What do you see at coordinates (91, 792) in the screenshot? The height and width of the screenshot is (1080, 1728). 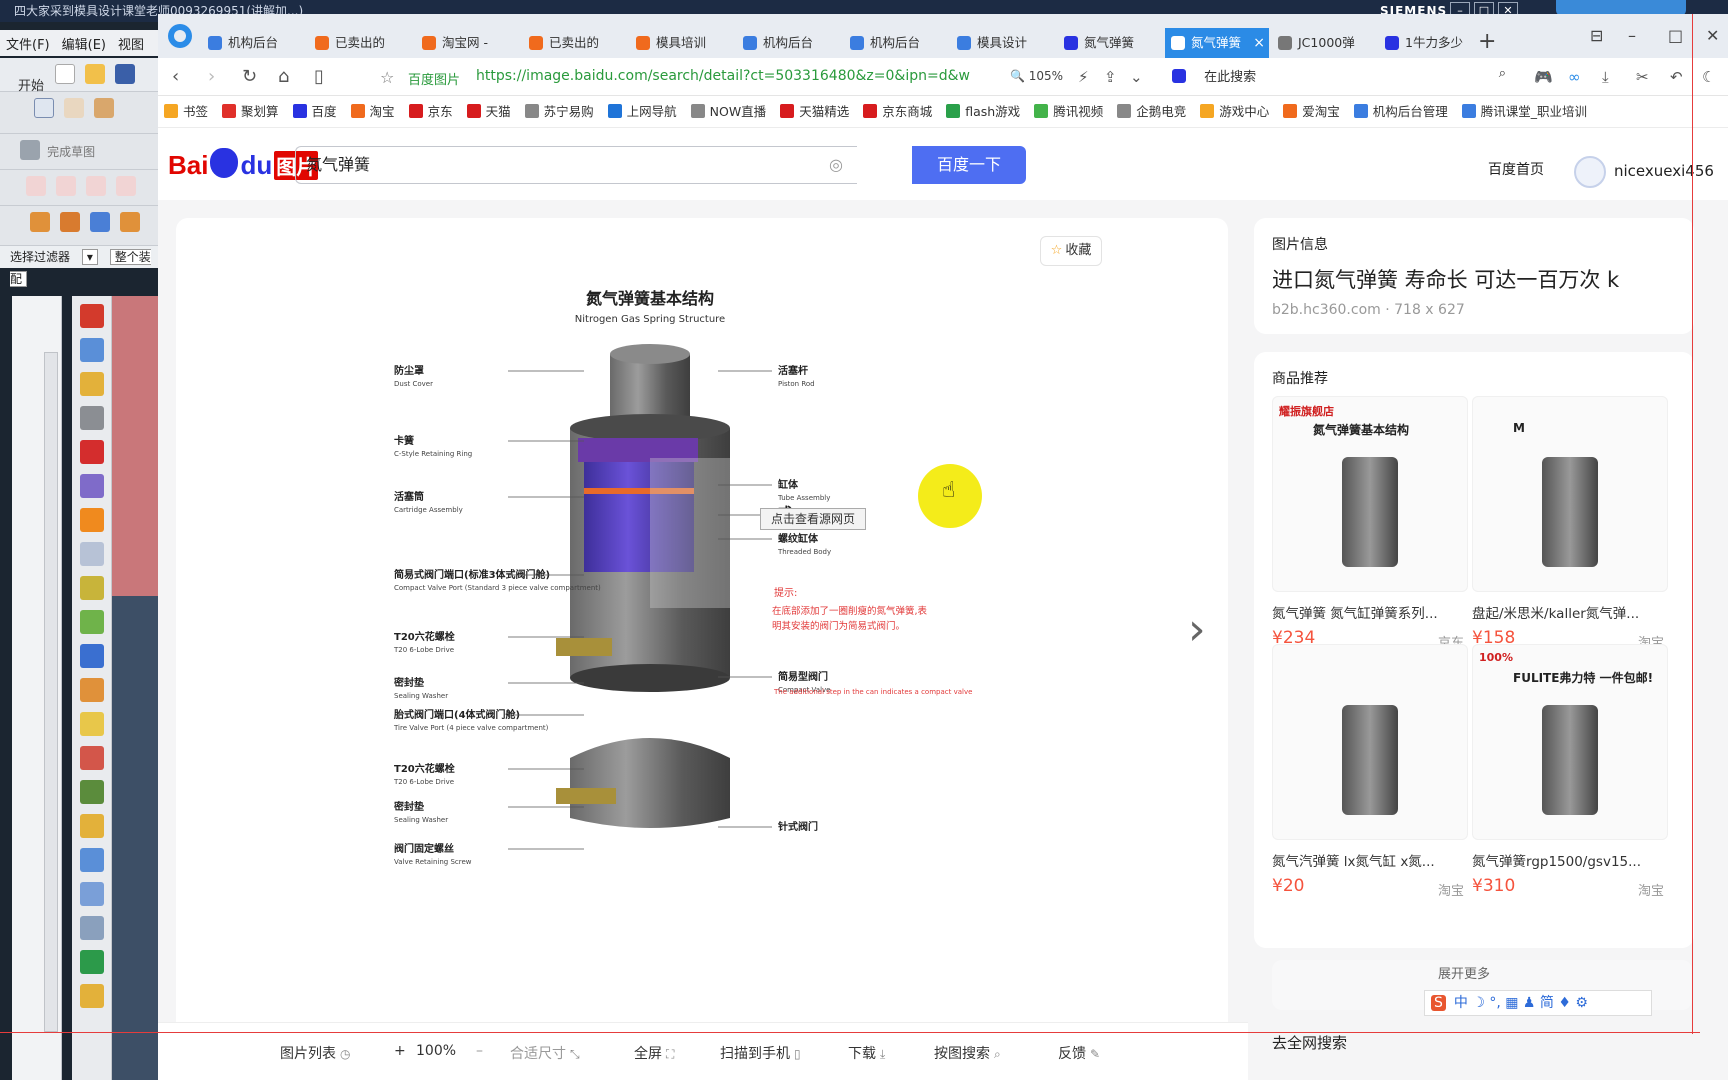 I see `mold-icon` at bounding box center [91, 792].